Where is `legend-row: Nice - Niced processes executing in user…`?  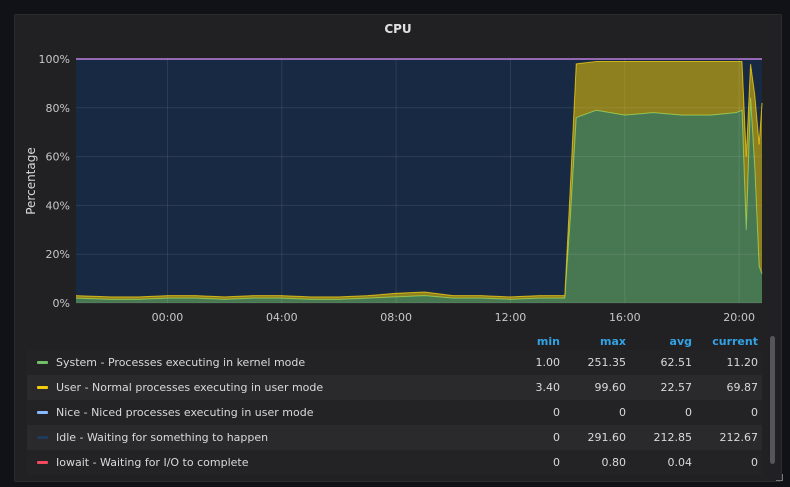 legend-row: Nice - Niced processes executing in user… is located at coordinates (394, 412).